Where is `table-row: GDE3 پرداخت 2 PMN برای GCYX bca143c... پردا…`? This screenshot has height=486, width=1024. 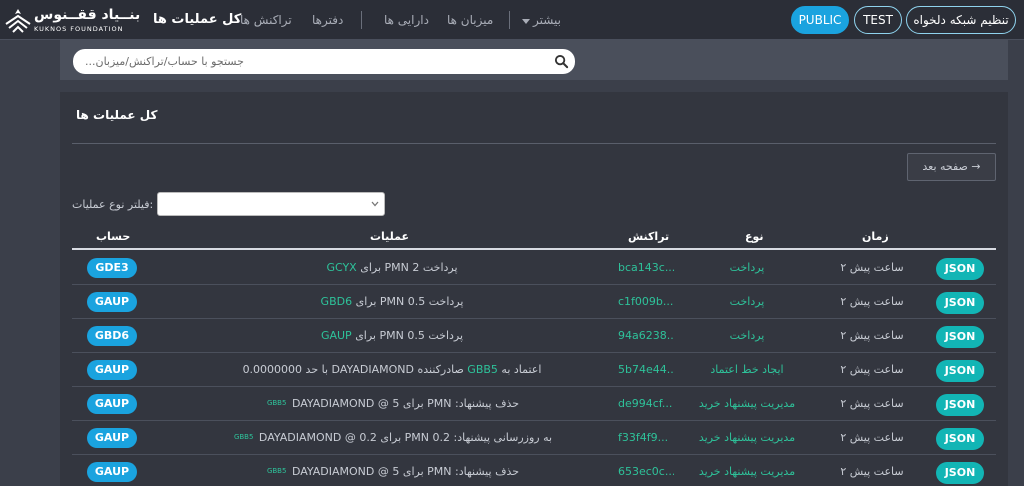 table-row: GDE3 پرداخت 2 PMN برای GCYX bca143c... پردا… is located at coordinates (534, 268).